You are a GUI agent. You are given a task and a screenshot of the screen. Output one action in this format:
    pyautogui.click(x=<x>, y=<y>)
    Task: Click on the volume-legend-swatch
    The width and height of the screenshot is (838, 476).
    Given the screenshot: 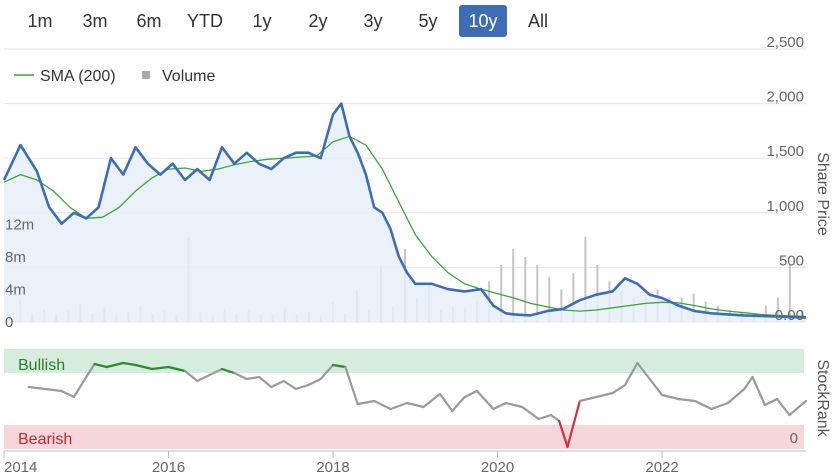 What is the action you would take?
    pyautogui.click(x=146, y=75)
    